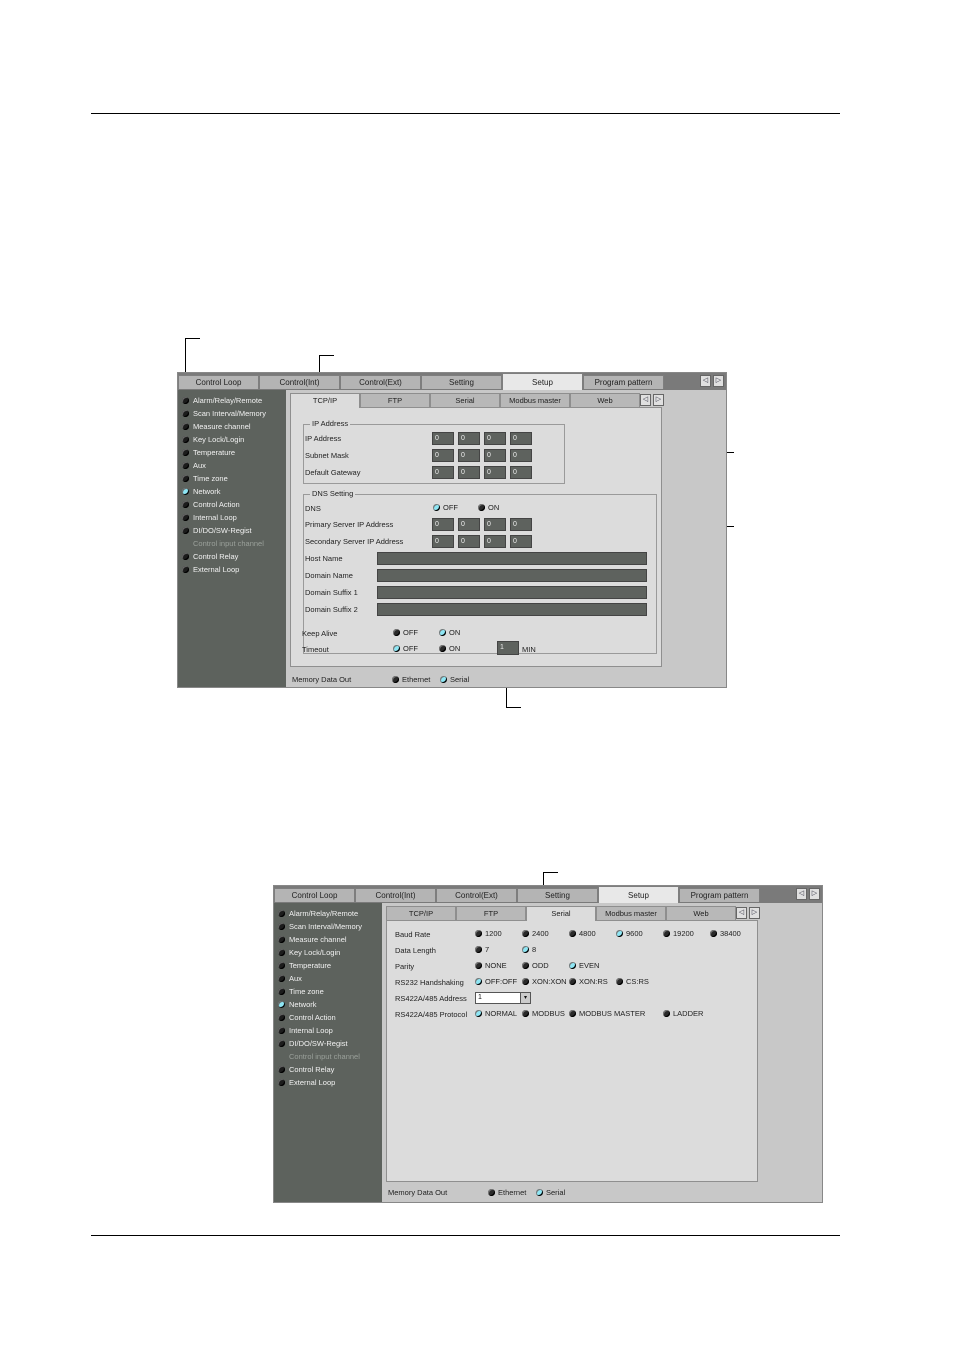  What do you see at coordinates (725, 933) in the screenshot?
I see `baud-rate-option: 38400` at bounding box center [725, 933].